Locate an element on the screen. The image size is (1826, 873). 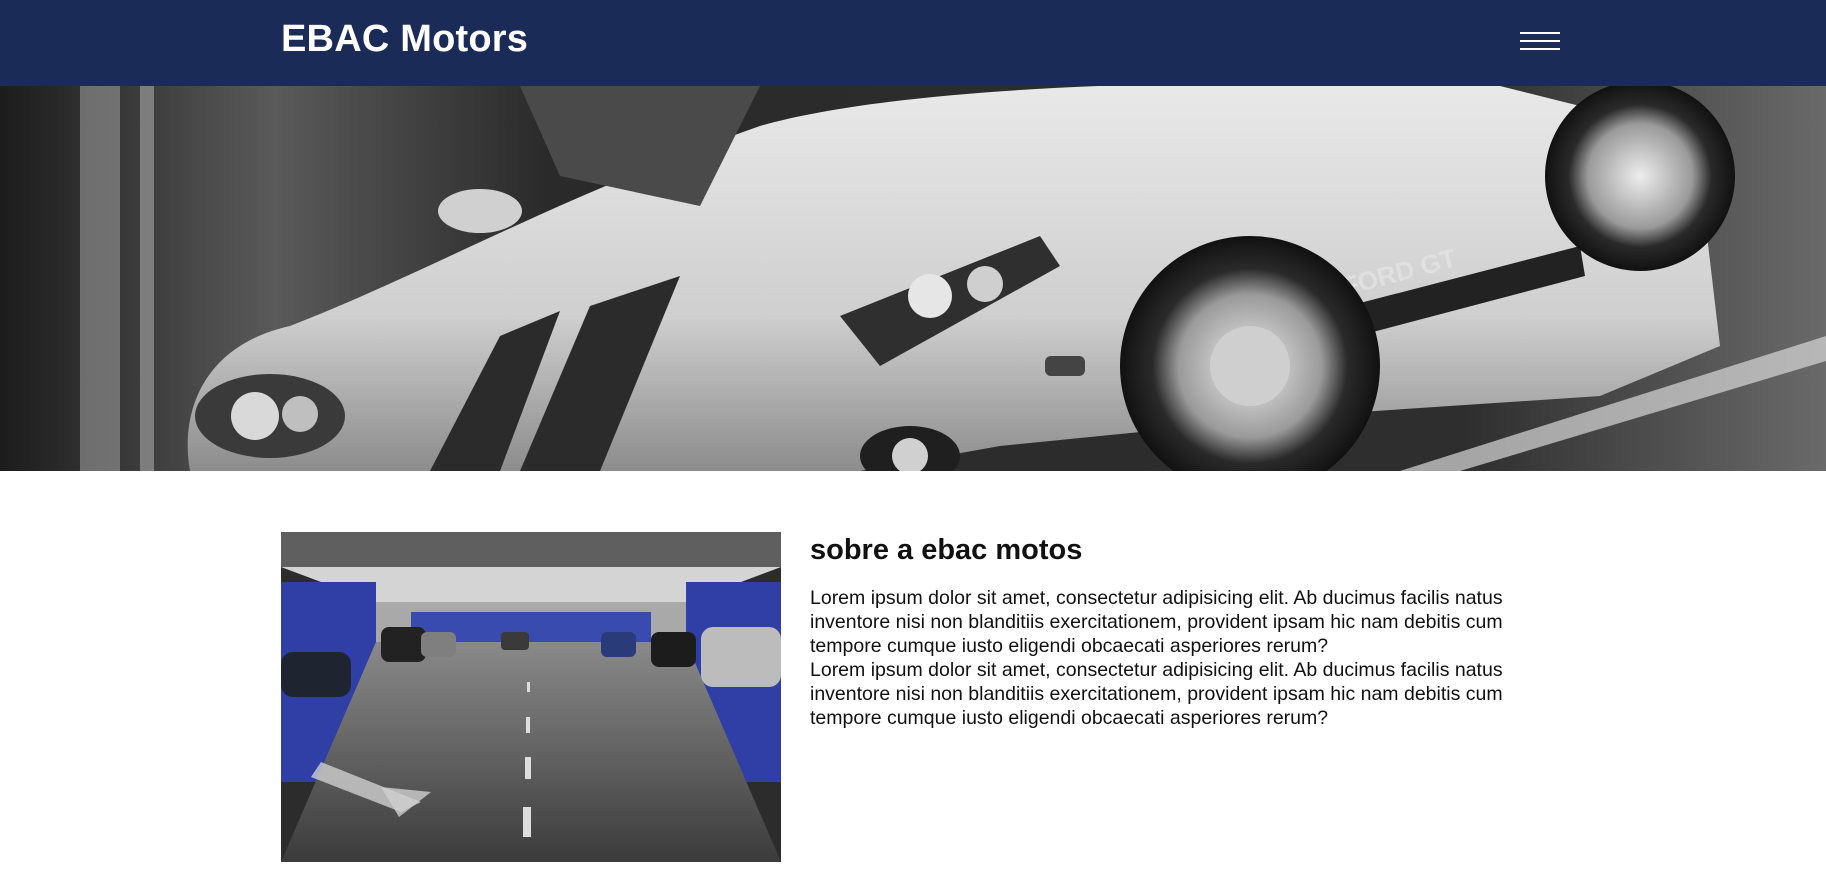
parking-garage-image is located at coordinates (531, 697).